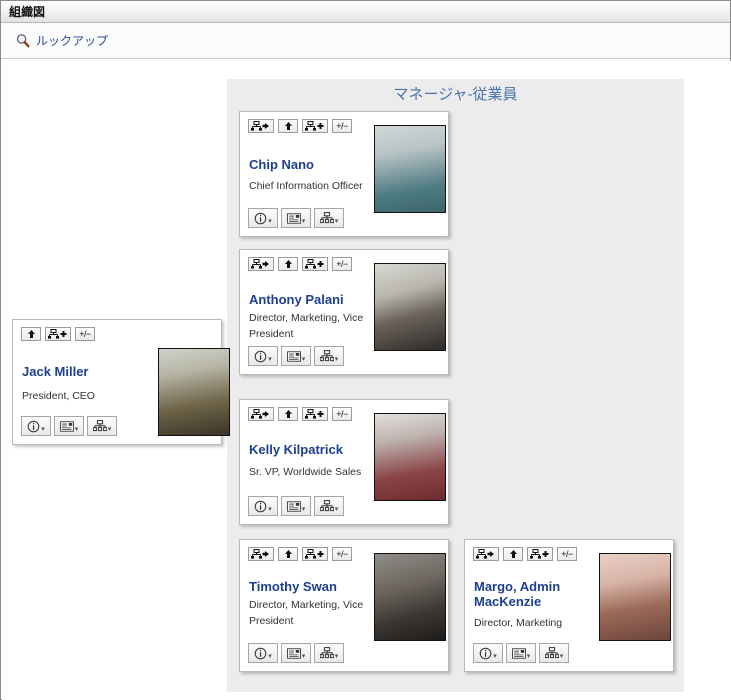 Image resolution: width=731 pixels, height=700 pixels. What do you see at coordinates (194, 392) in the screenshot?
I see `jack-miller-photo` at bounding box center [194, 392].